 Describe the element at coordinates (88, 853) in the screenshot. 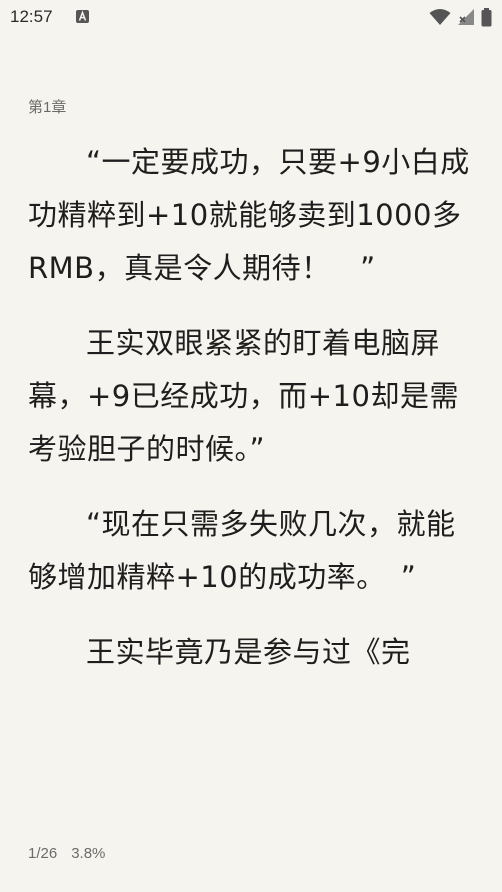

I see `progress-percent: 3.8%` at that location.